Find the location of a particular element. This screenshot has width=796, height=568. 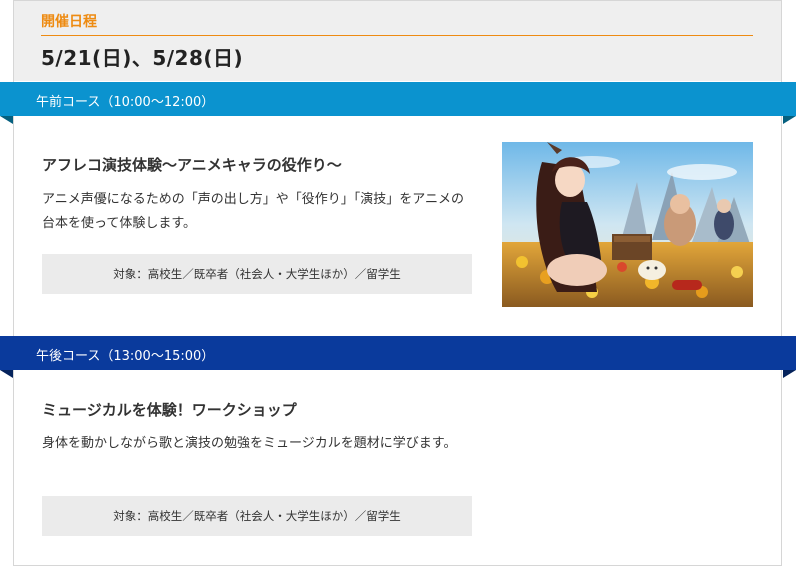

afternoon-course-description: 身体を動かしながら歌と演技の勉強をミュージカルを題材に学びます。 is located at coordinates (249, 443).